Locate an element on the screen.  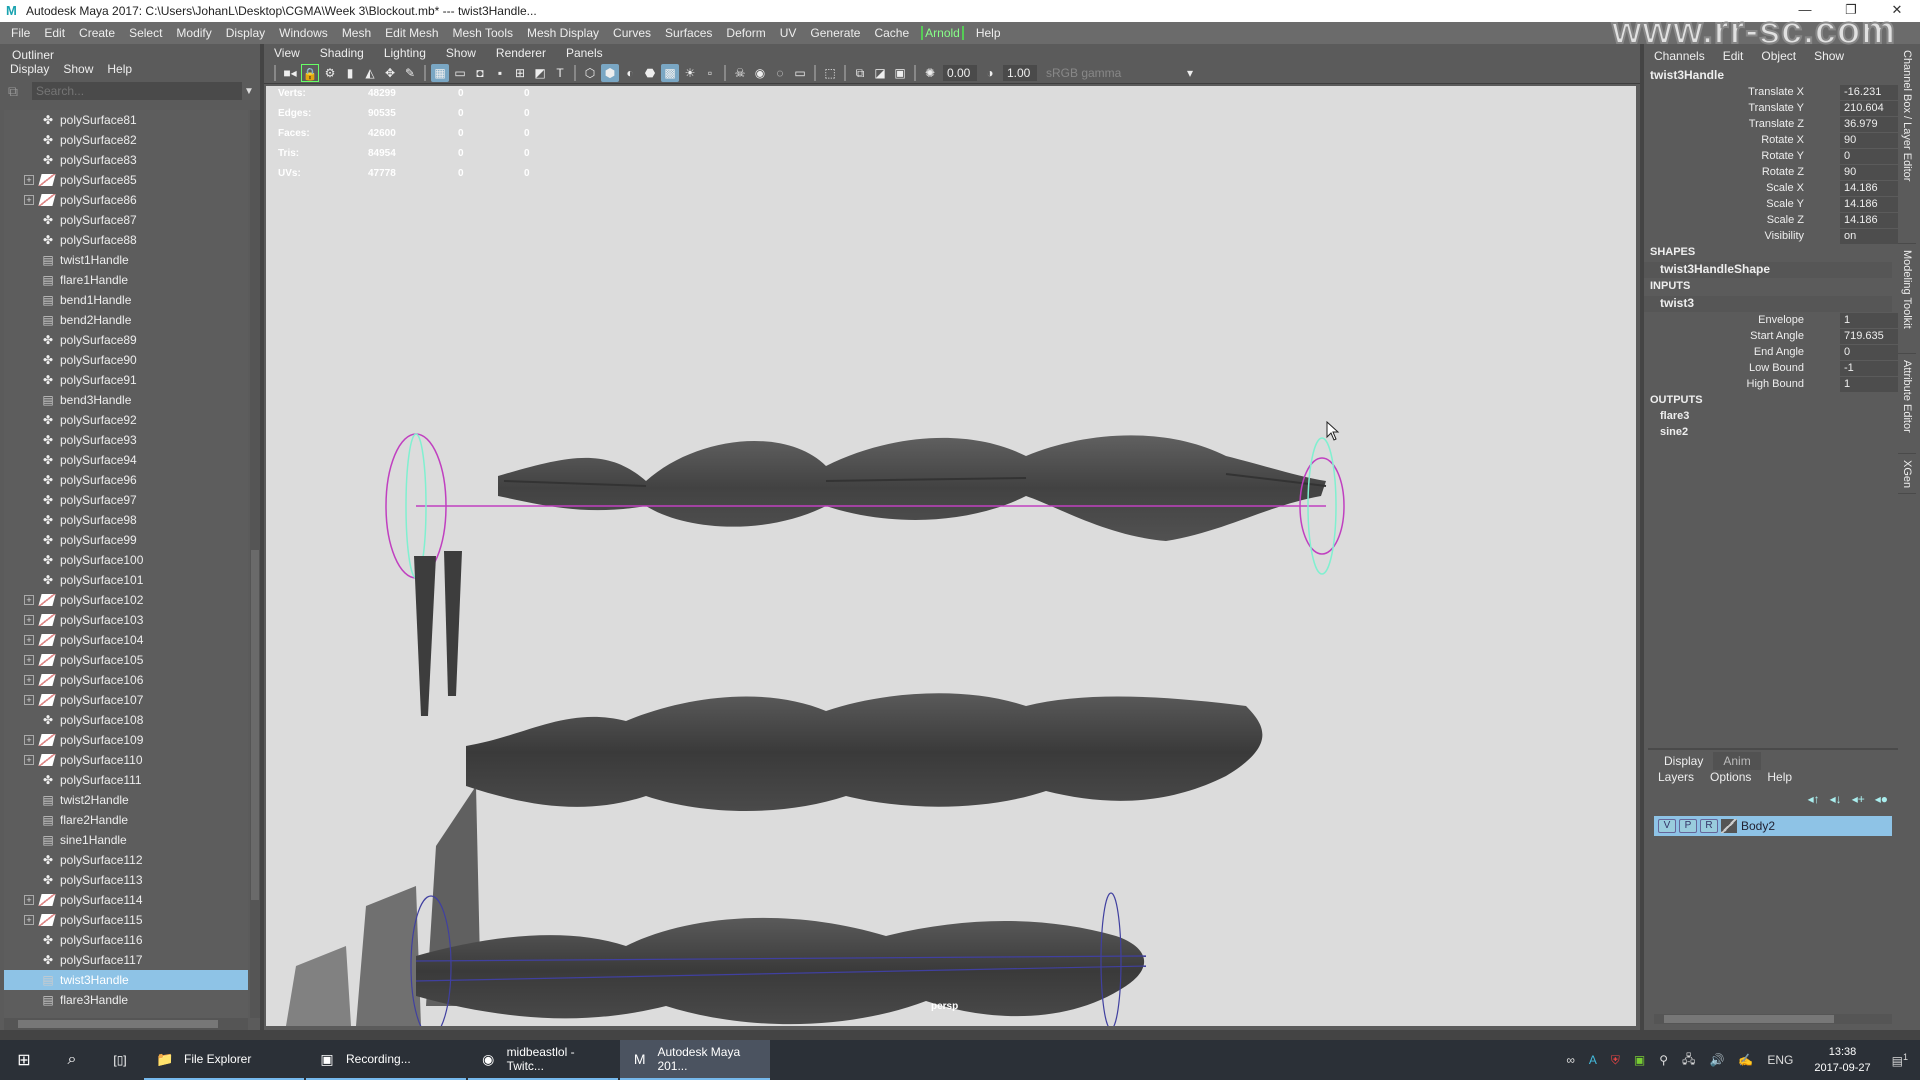
xray-joints-icon: ◉ is located at coordinates (760, 73).